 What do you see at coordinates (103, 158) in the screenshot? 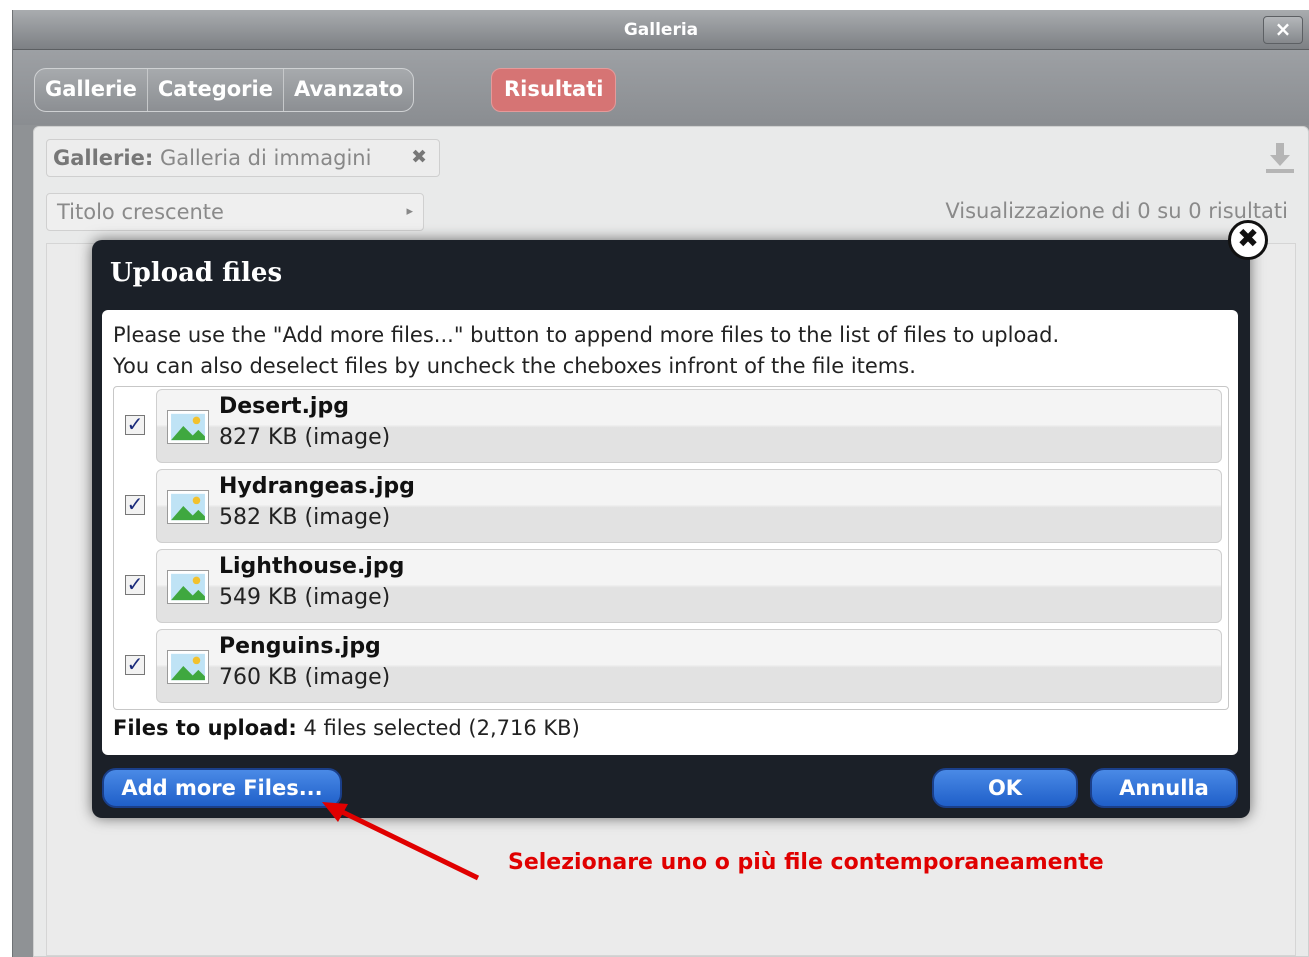
I see `filter-label: Gallerie:` at bounding box center [103, 158].